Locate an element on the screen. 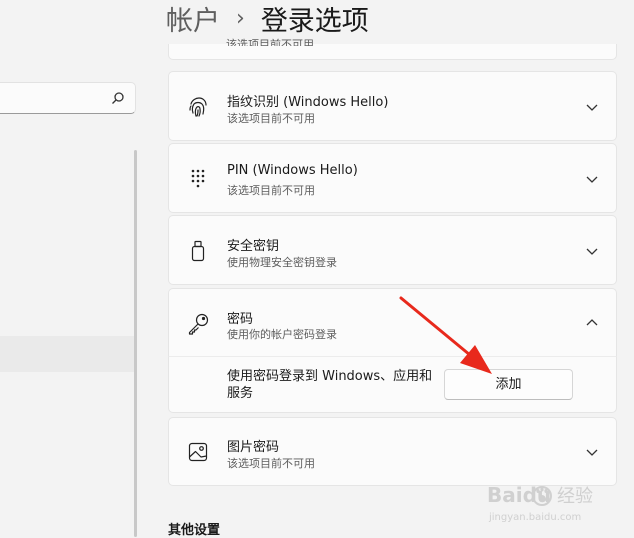 The width and height of the screenshot is (634, 538). card-security-key-subtitle: 使用物理安全密钥登录 is located at coordinates (282, 262).